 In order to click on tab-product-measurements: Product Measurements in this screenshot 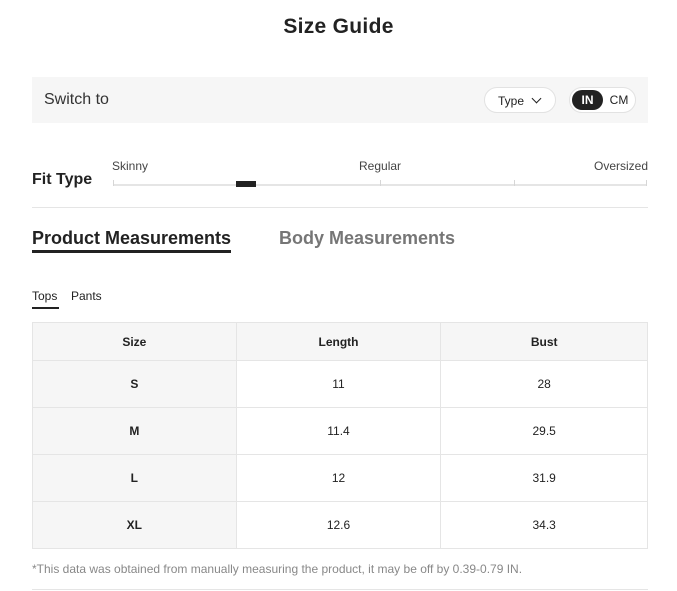, I will do `click(131, 238)`.